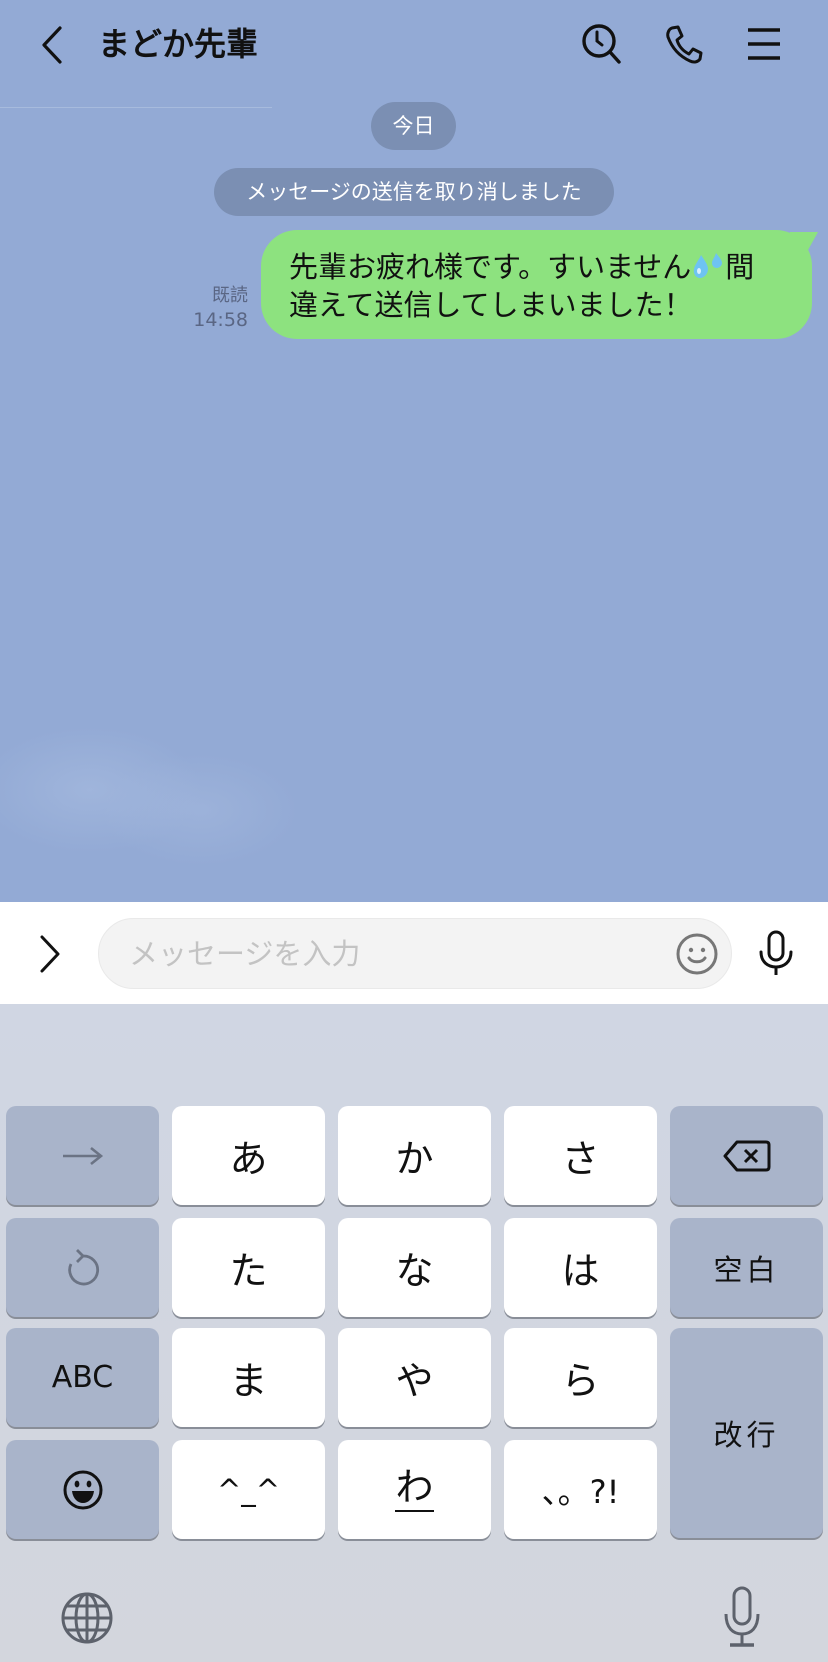  I want to click on key-ra: ら, so click(580, 1377).